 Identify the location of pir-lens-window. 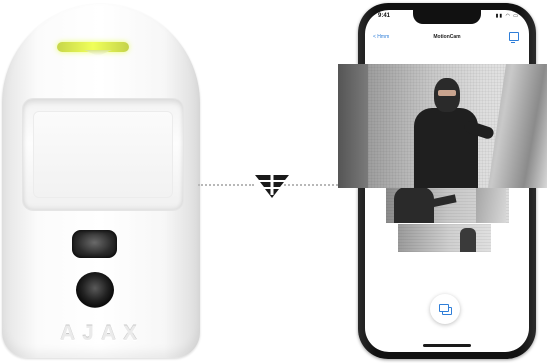
(103, 154).